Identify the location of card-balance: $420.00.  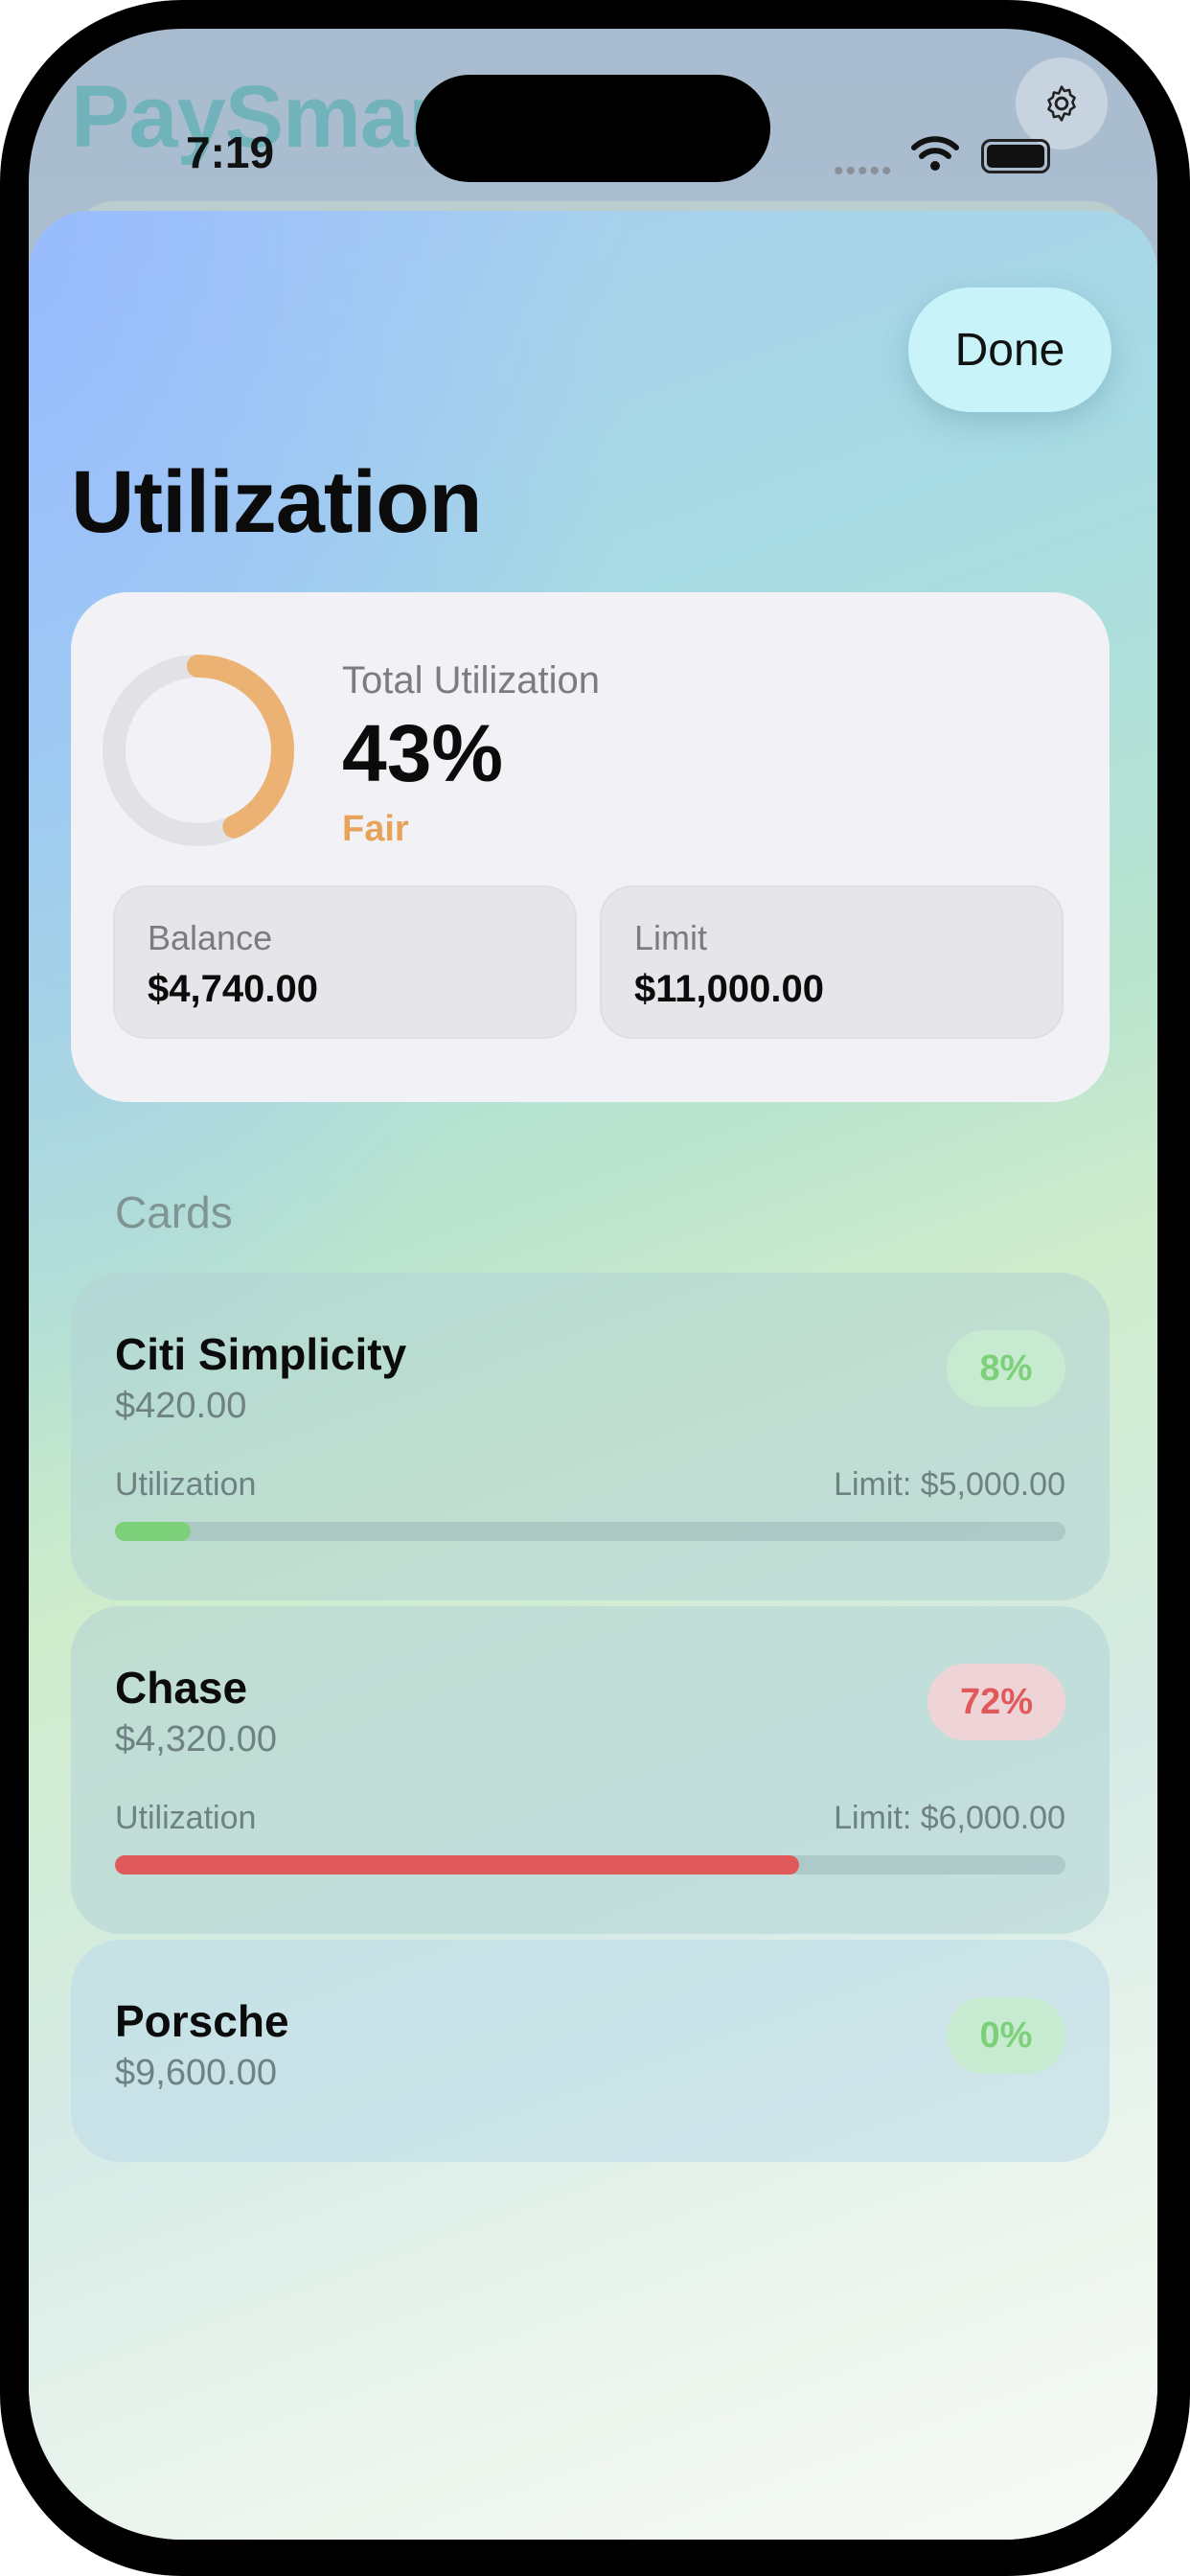
(181, 1406).